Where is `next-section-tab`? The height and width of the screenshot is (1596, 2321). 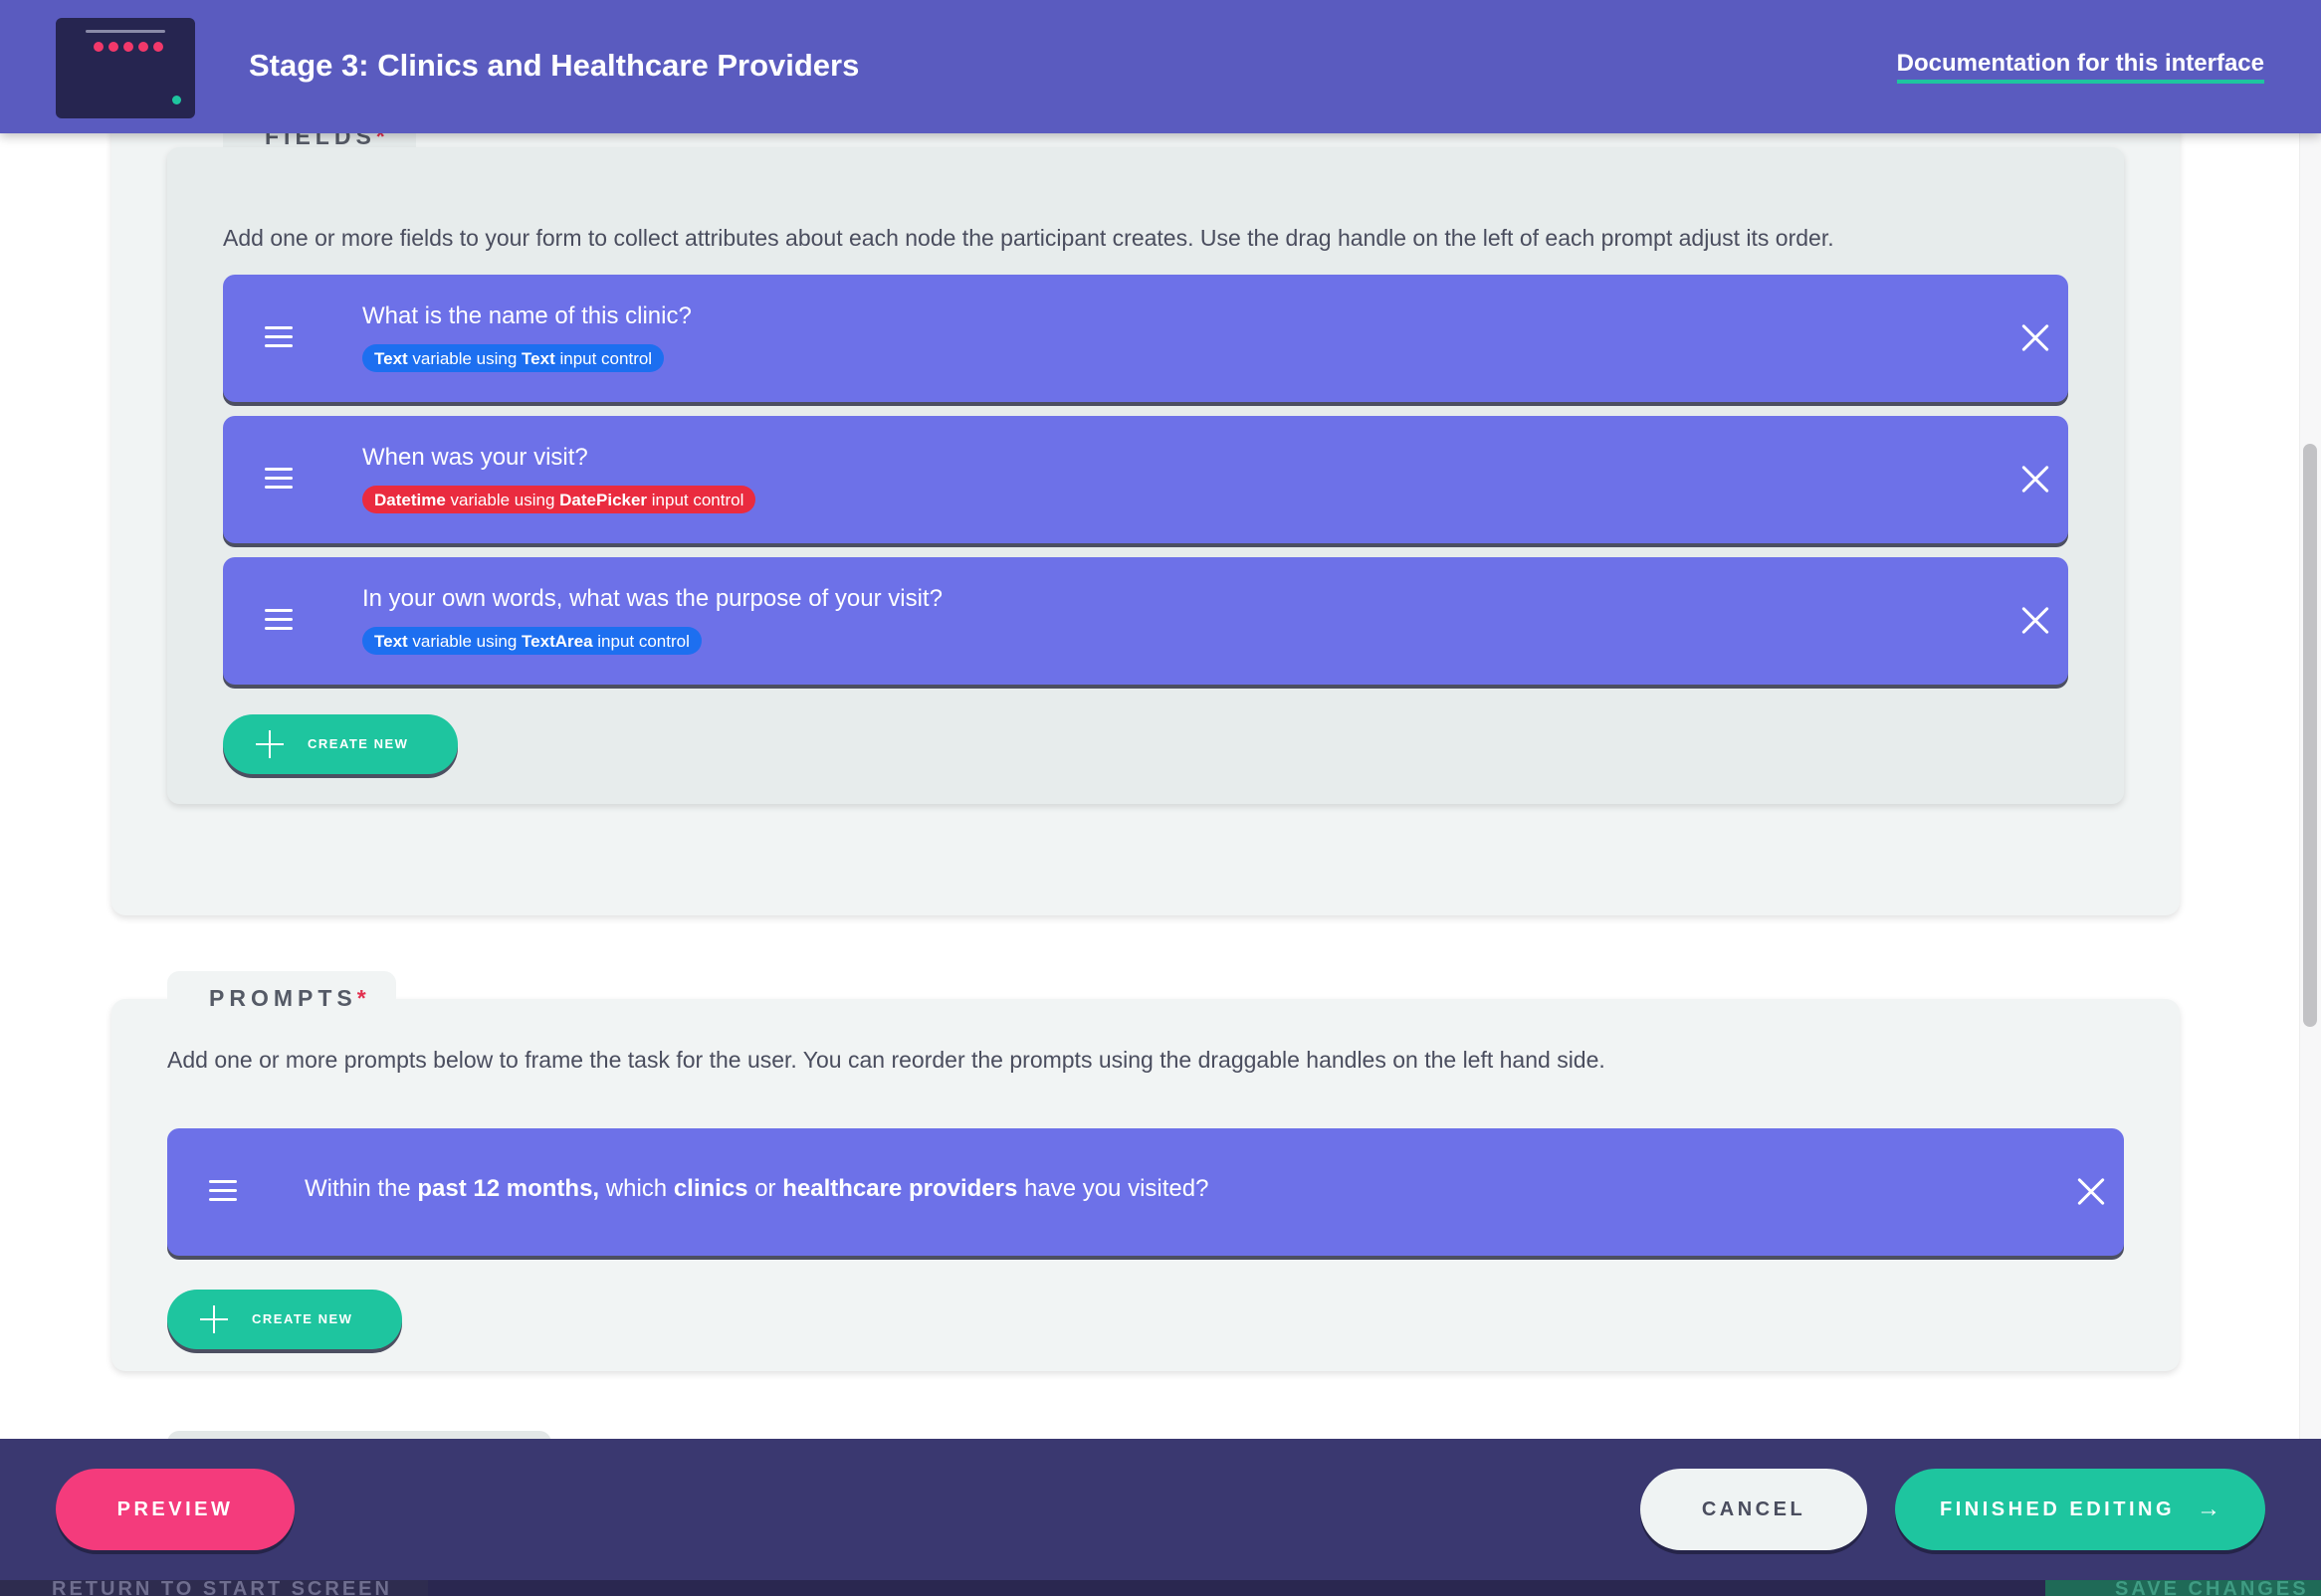
next-section-tab is located at coordinates (359, 1435).